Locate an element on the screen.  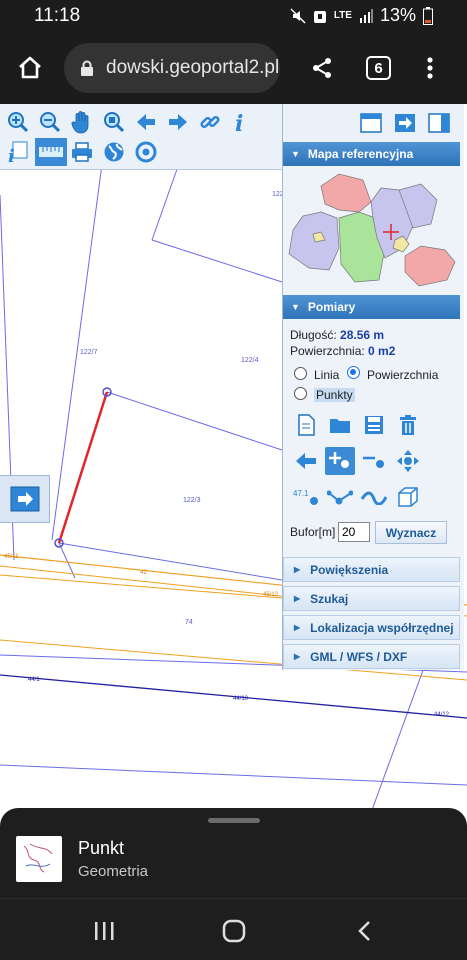
home-circle-icon is located at coordinates (234, 931).